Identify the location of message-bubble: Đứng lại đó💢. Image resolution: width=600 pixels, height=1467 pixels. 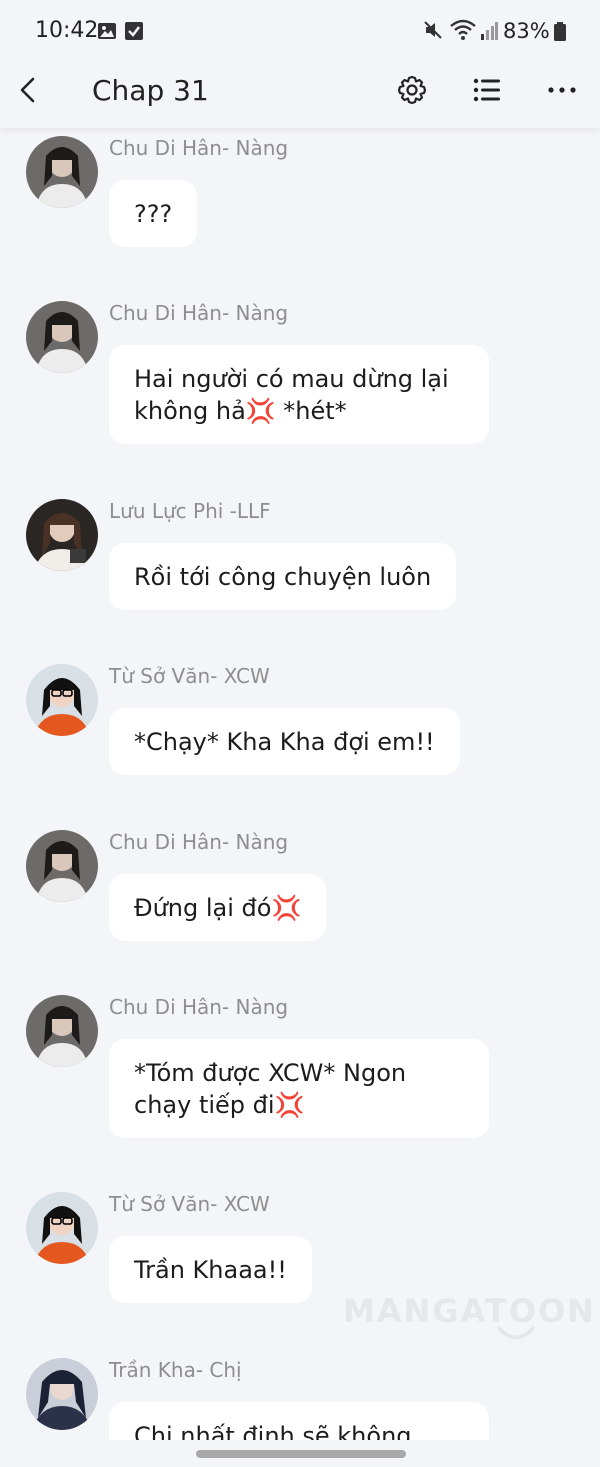
(218, 907).